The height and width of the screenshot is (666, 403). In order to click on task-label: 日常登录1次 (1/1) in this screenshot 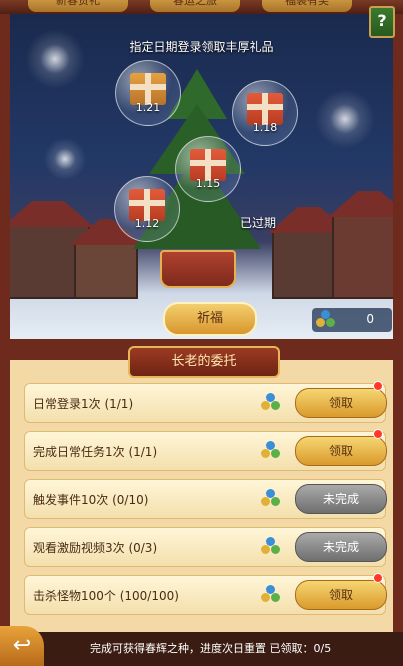, I will do `click(83, 404)`.